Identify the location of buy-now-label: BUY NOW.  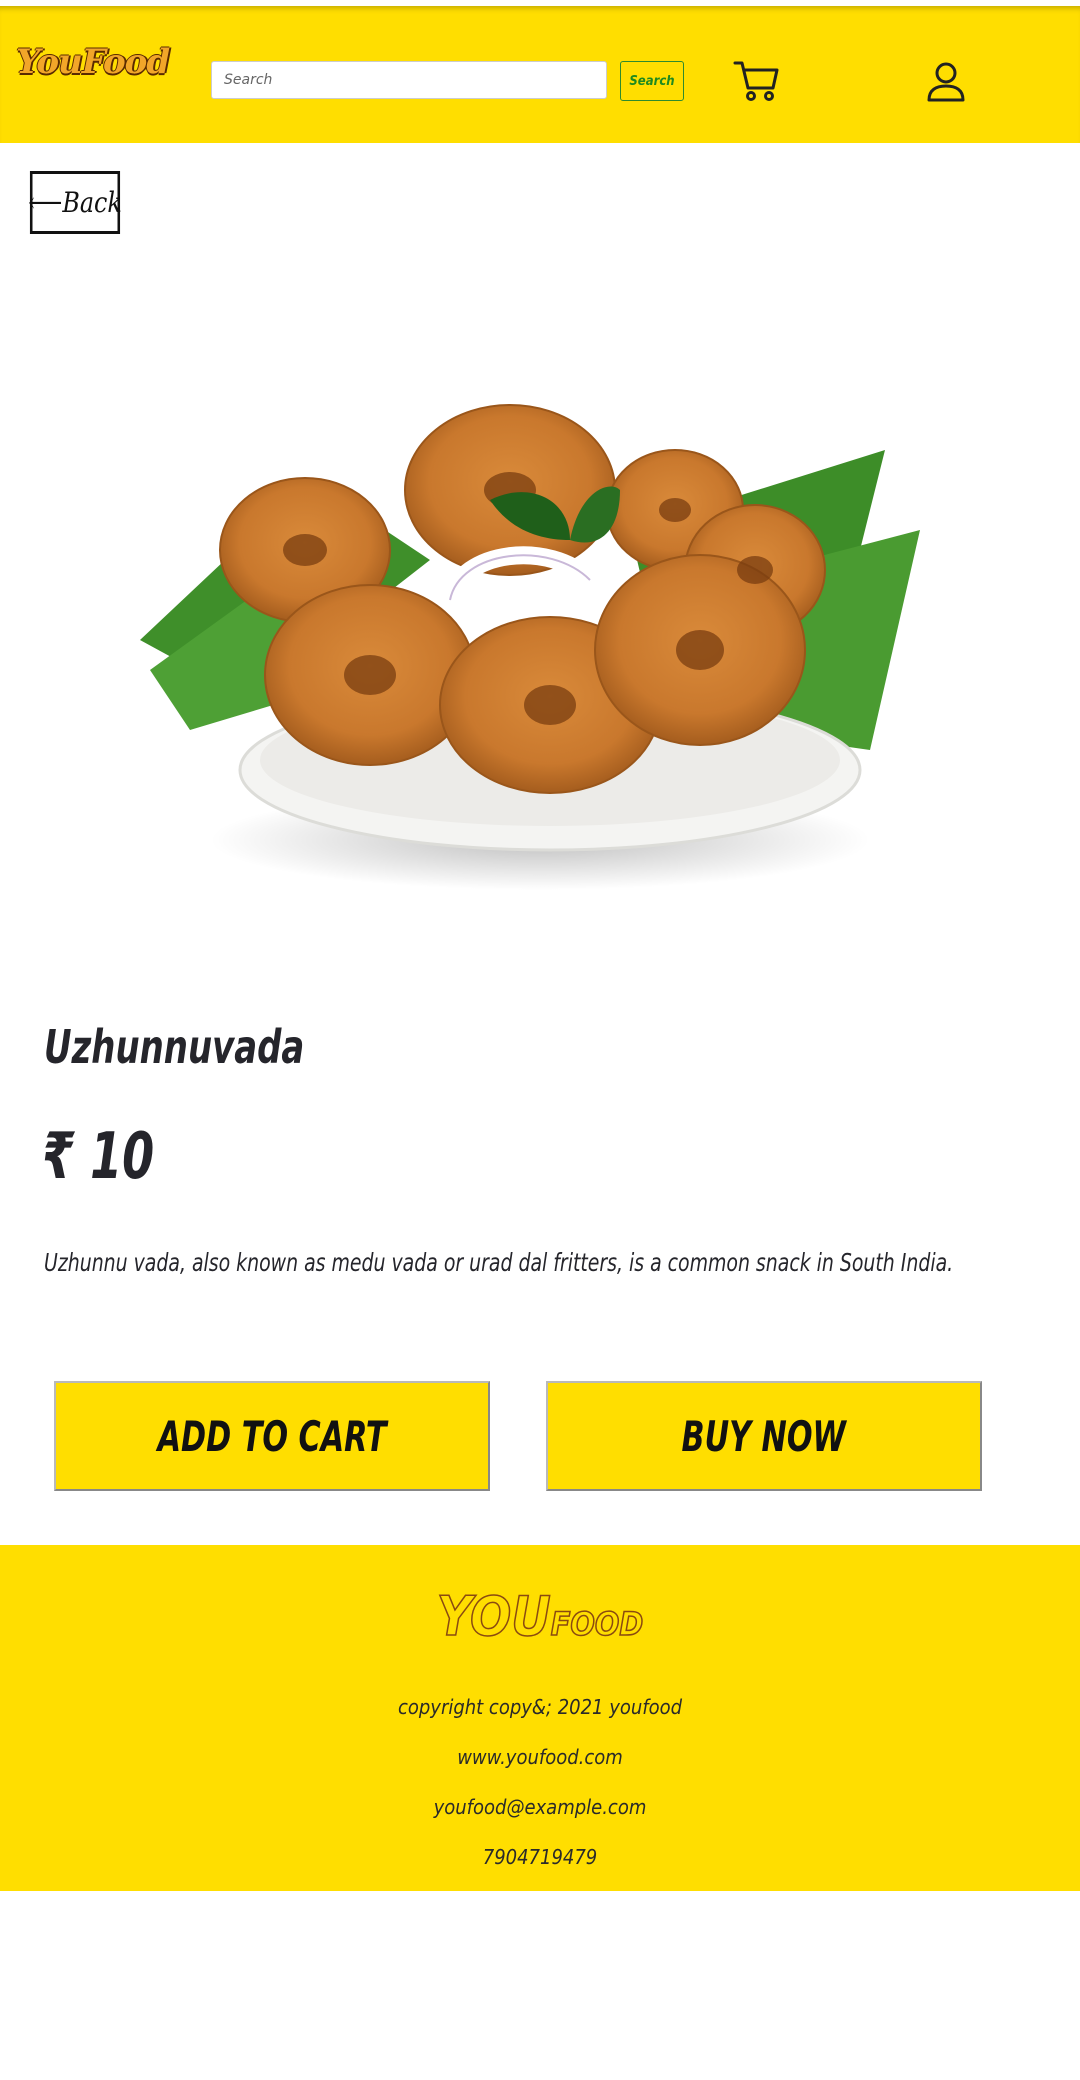
(764, 1436).